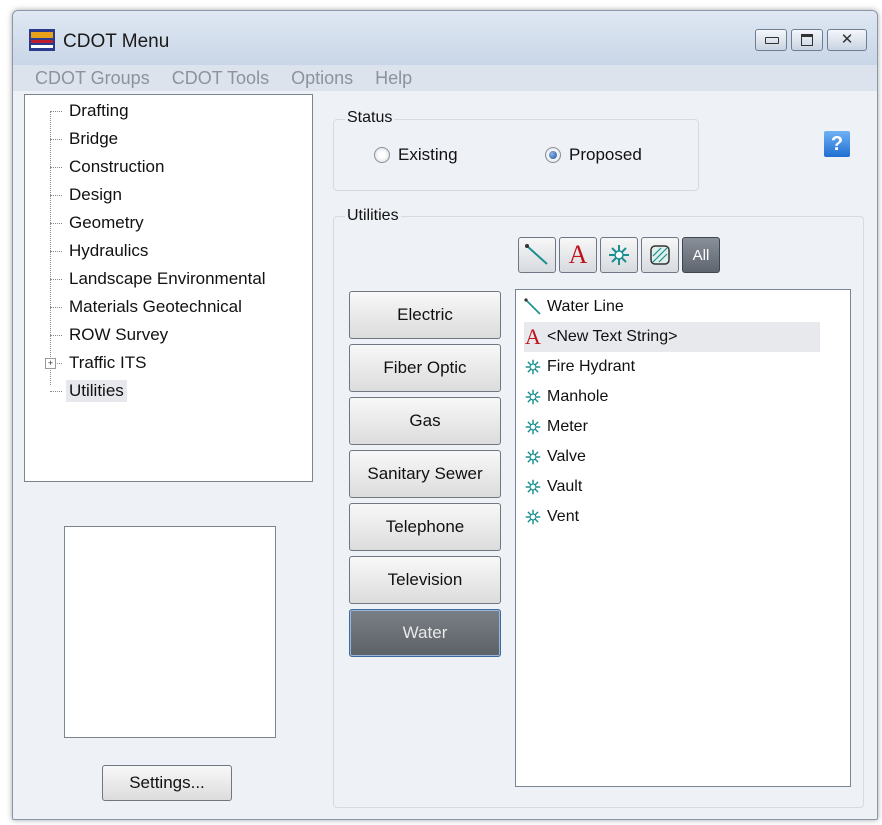  What do you see at coordinates (116, 41) in the screenshot?
I see `window-title: CDOT Menu` at bounding box center [116, 41].